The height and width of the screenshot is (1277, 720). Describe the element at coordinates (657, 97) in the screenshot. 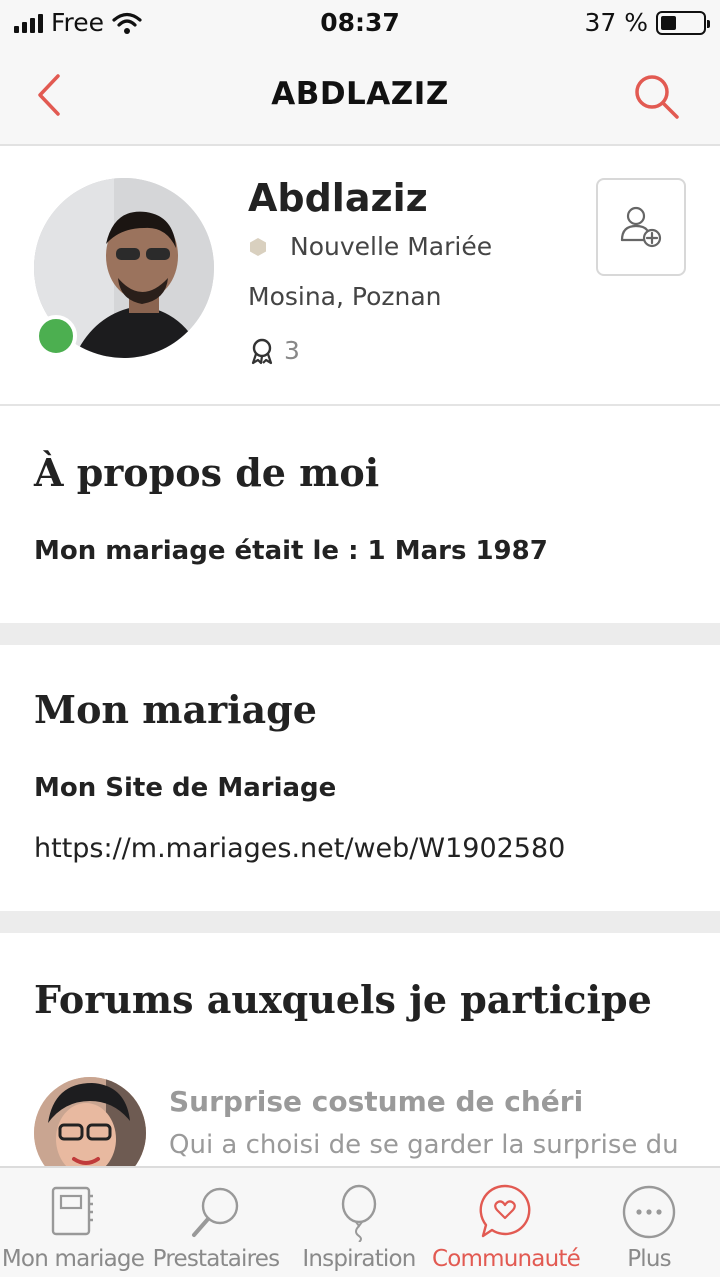

I see `search-icon` at that location.